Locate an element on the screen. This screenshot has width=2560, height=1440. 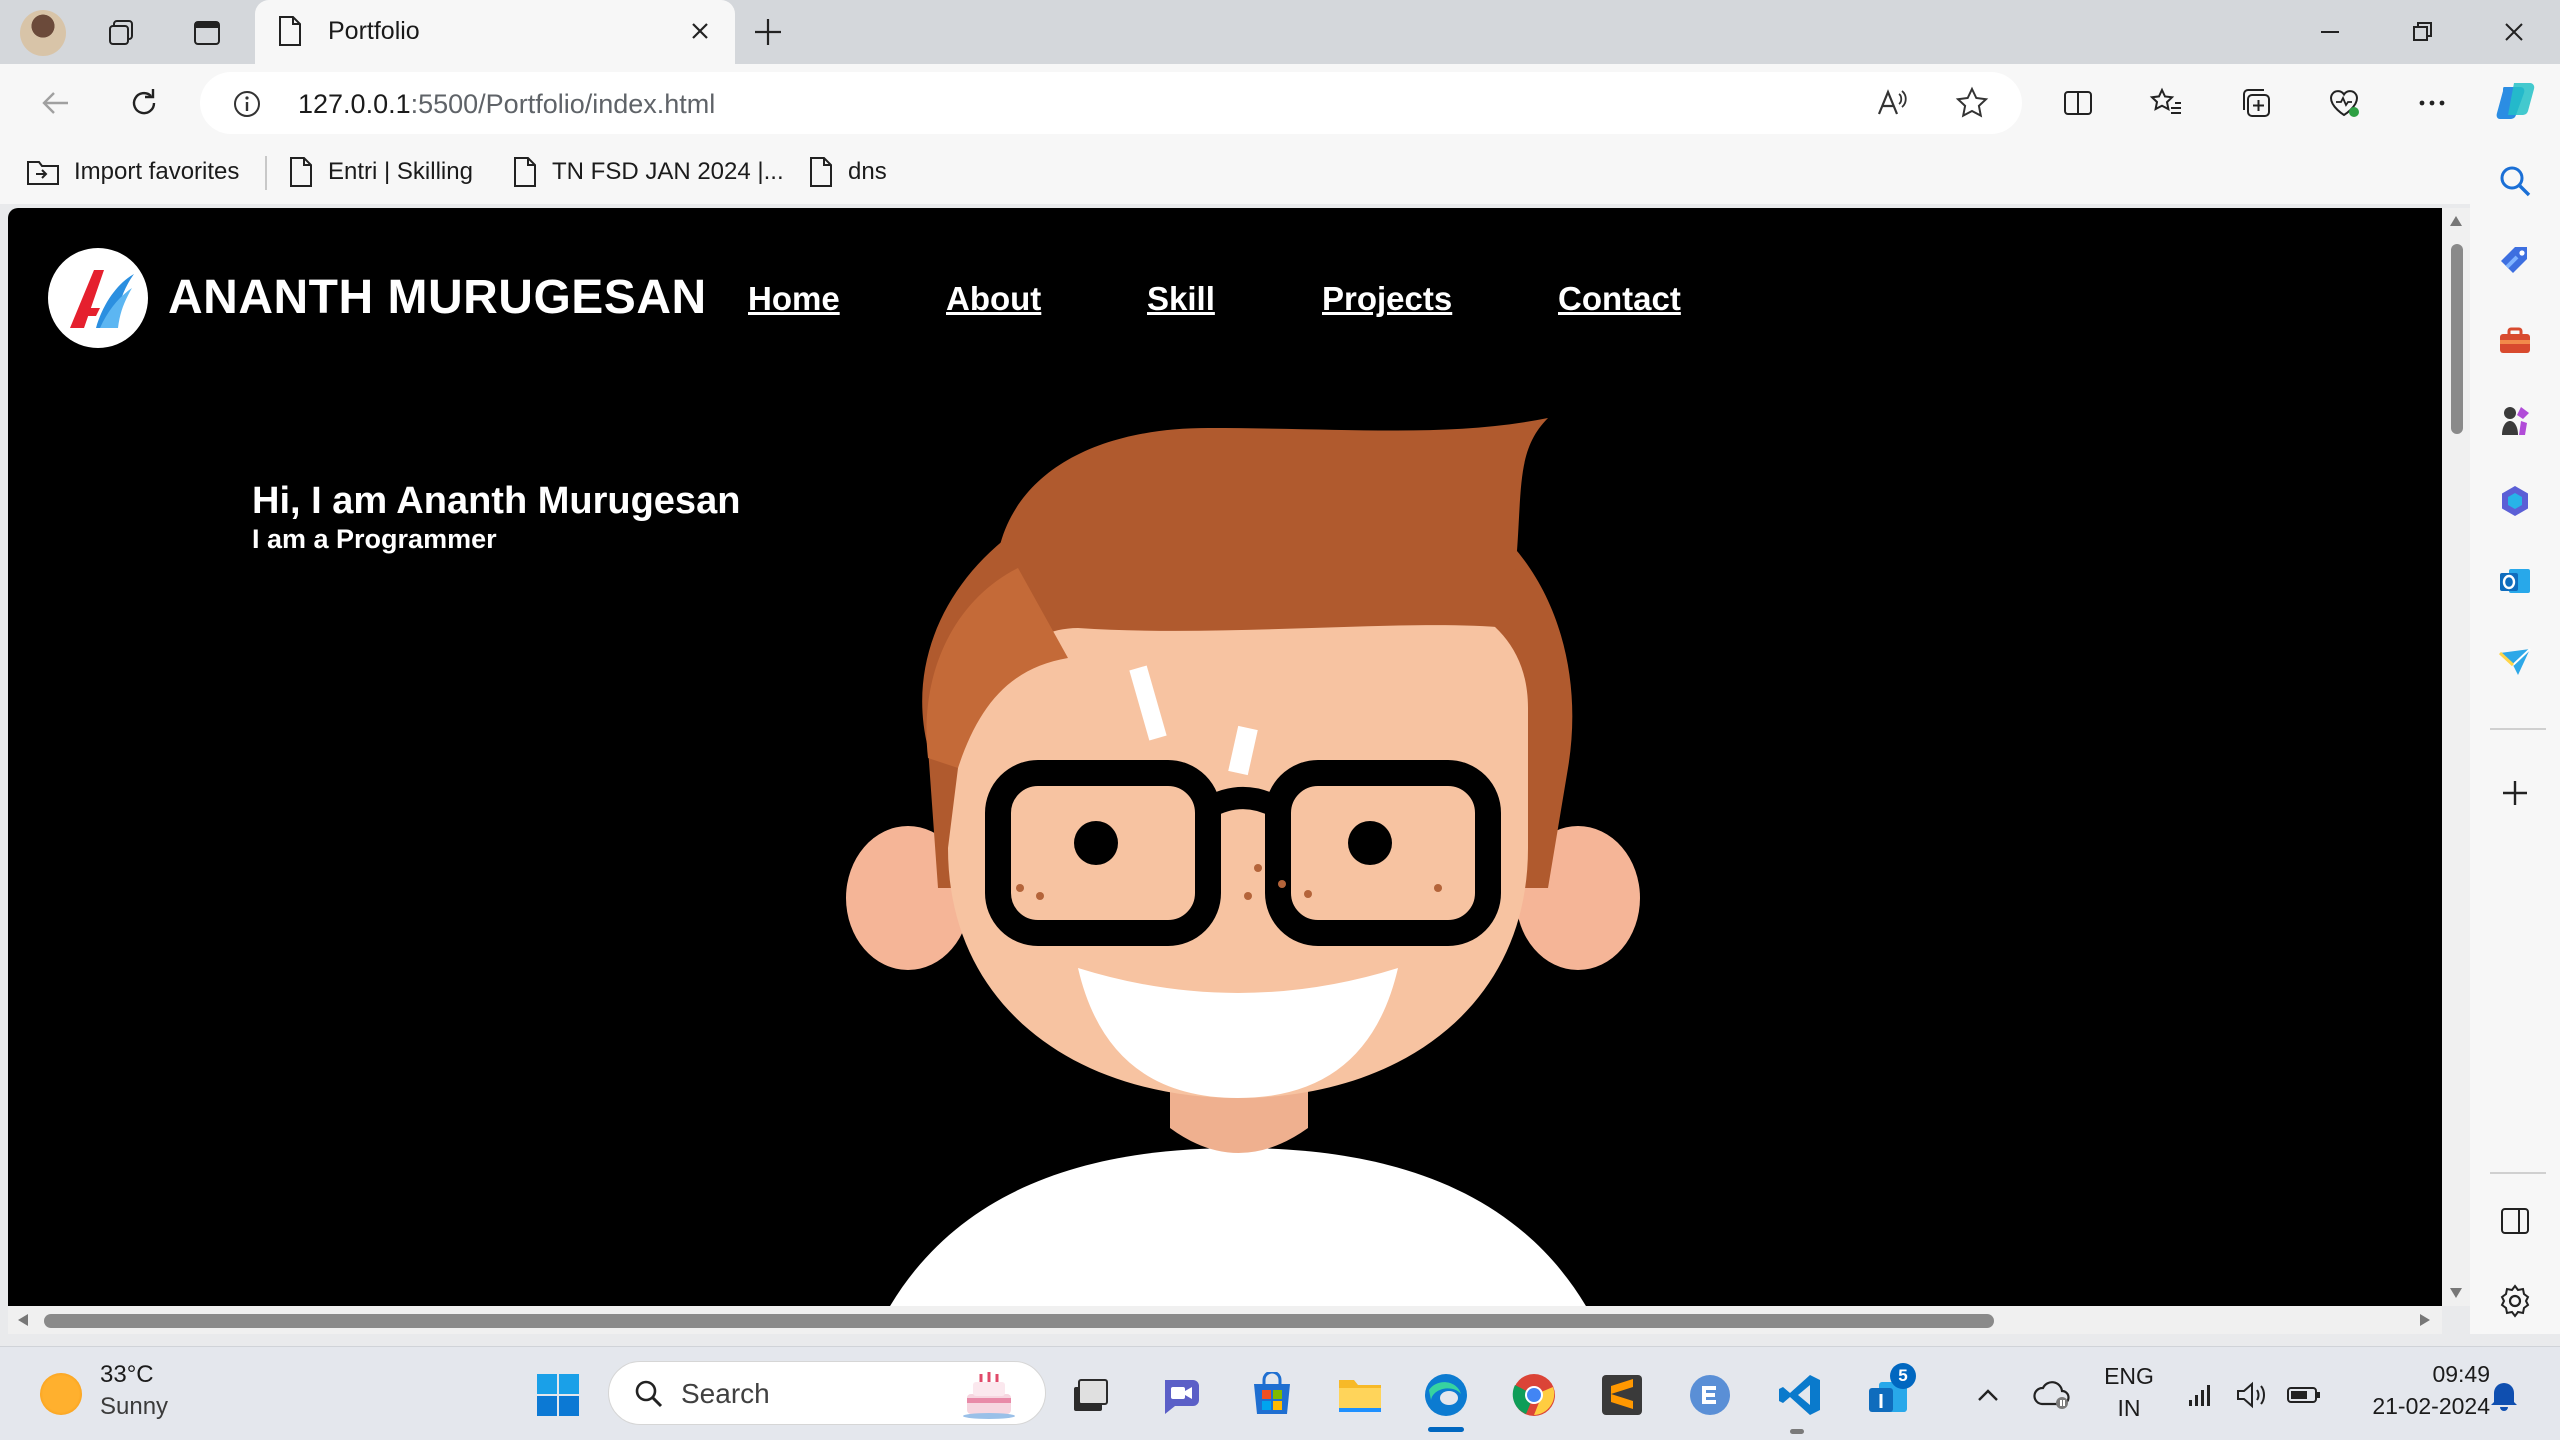
weather-temperature: 33°C is located at coordinates (127, 1375).